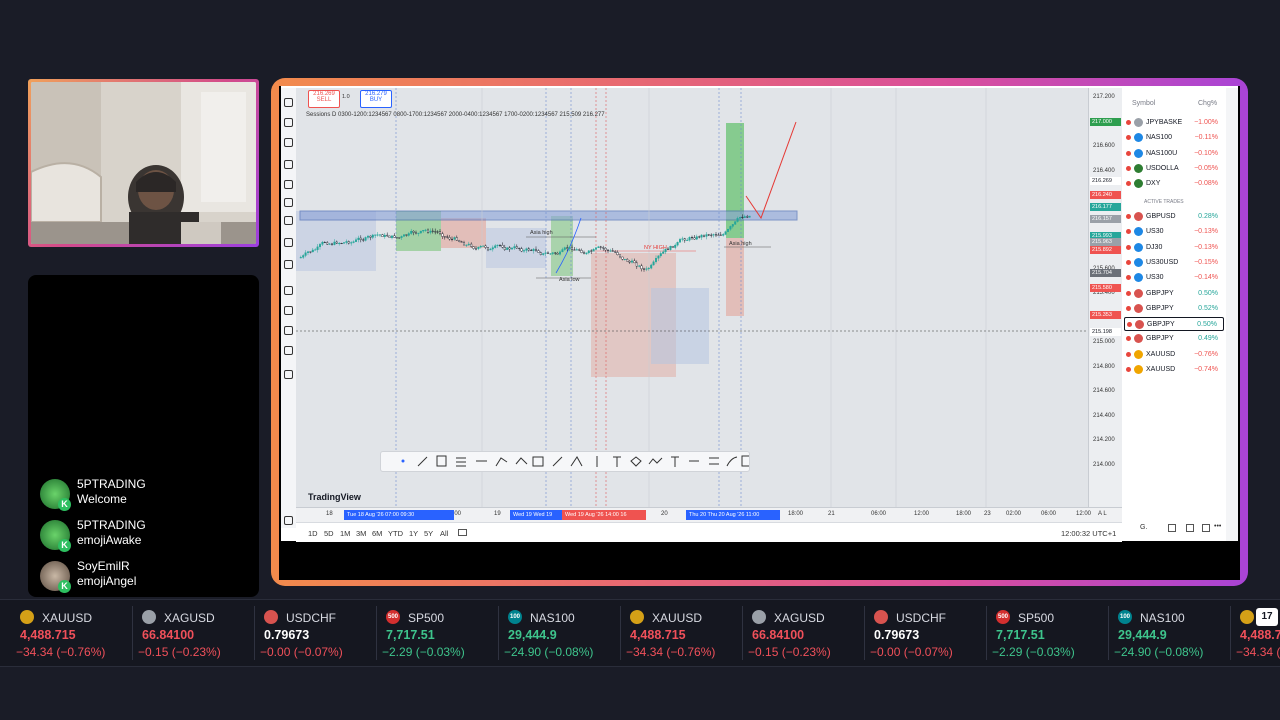  I want to click on clock-readout: 12:00:32 UTC+1, so click(1088, 533).